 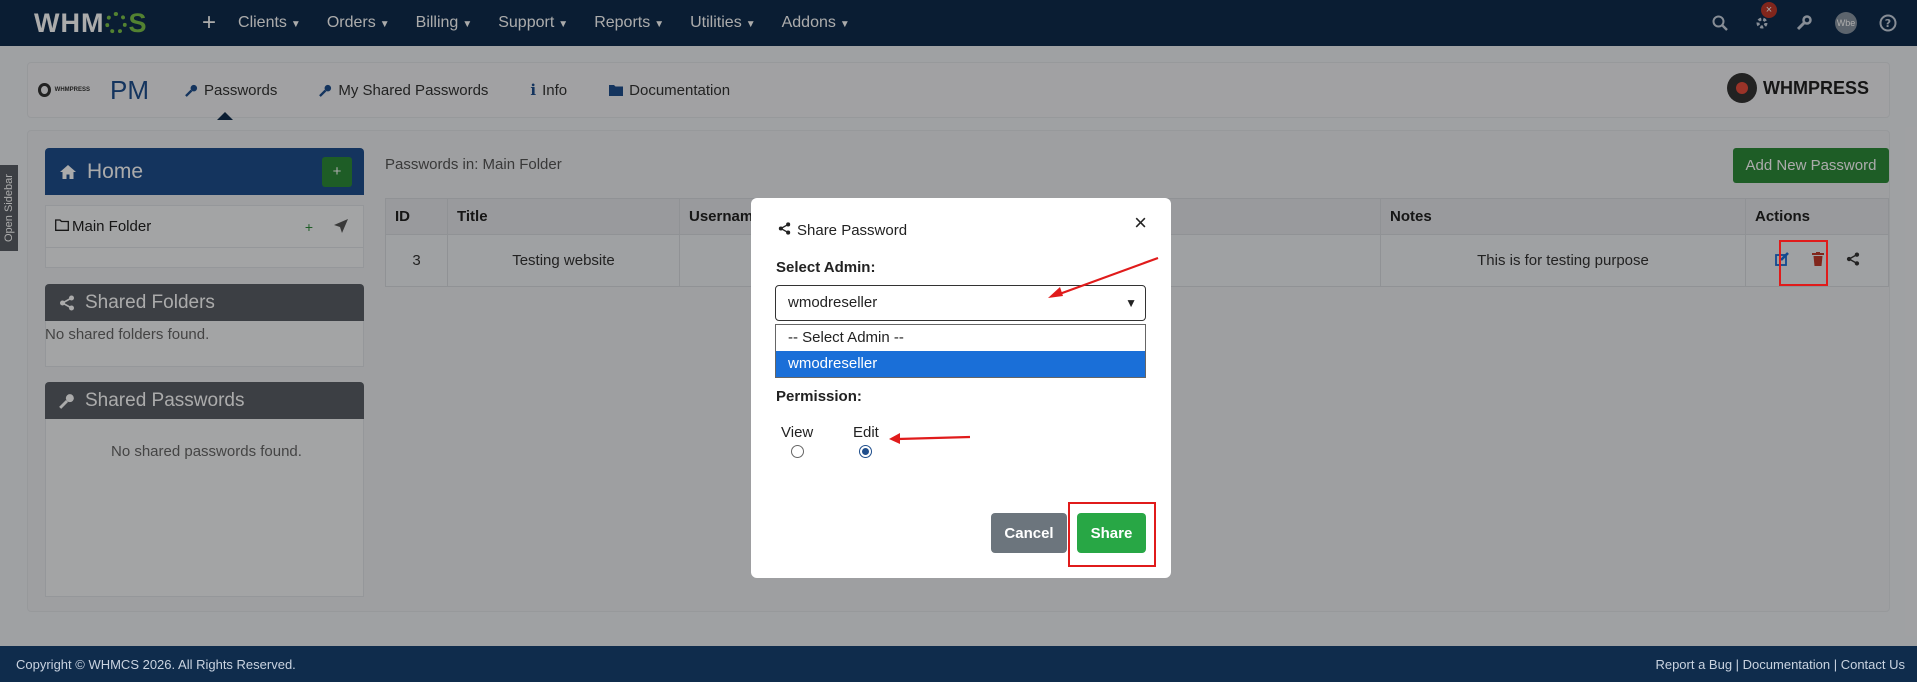 I want to click on annotation-arrow-edit, so click(x=930, y=438).